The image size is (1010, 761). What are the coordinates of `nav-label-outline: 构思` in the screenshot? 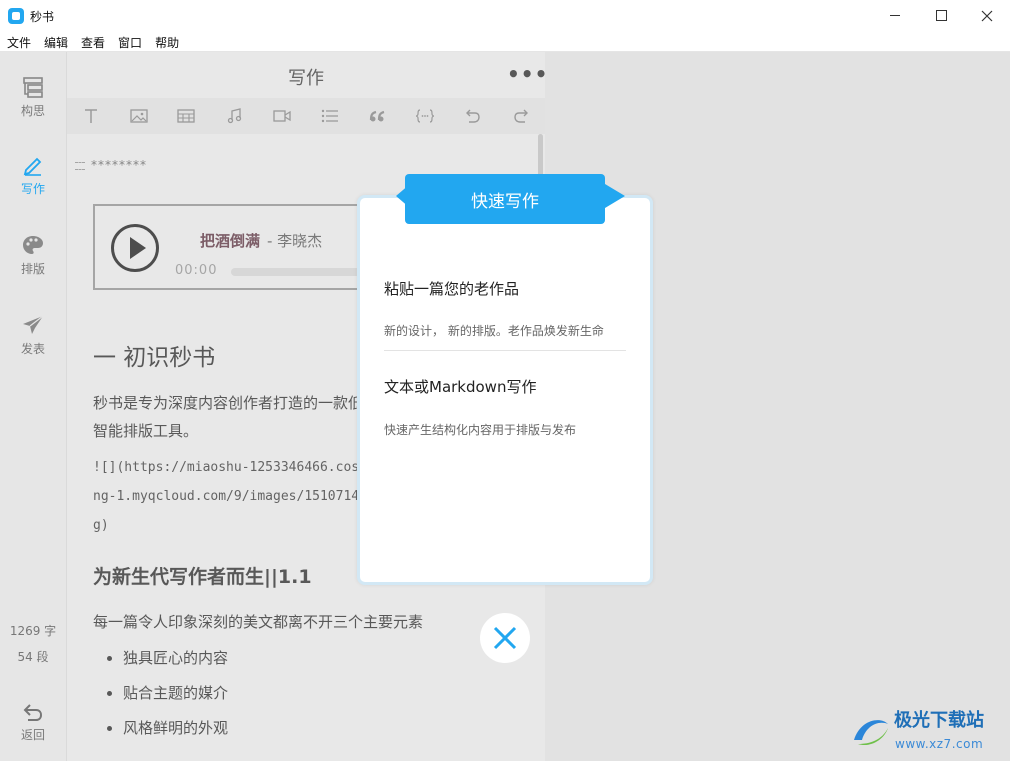 It's located at (32, 111).